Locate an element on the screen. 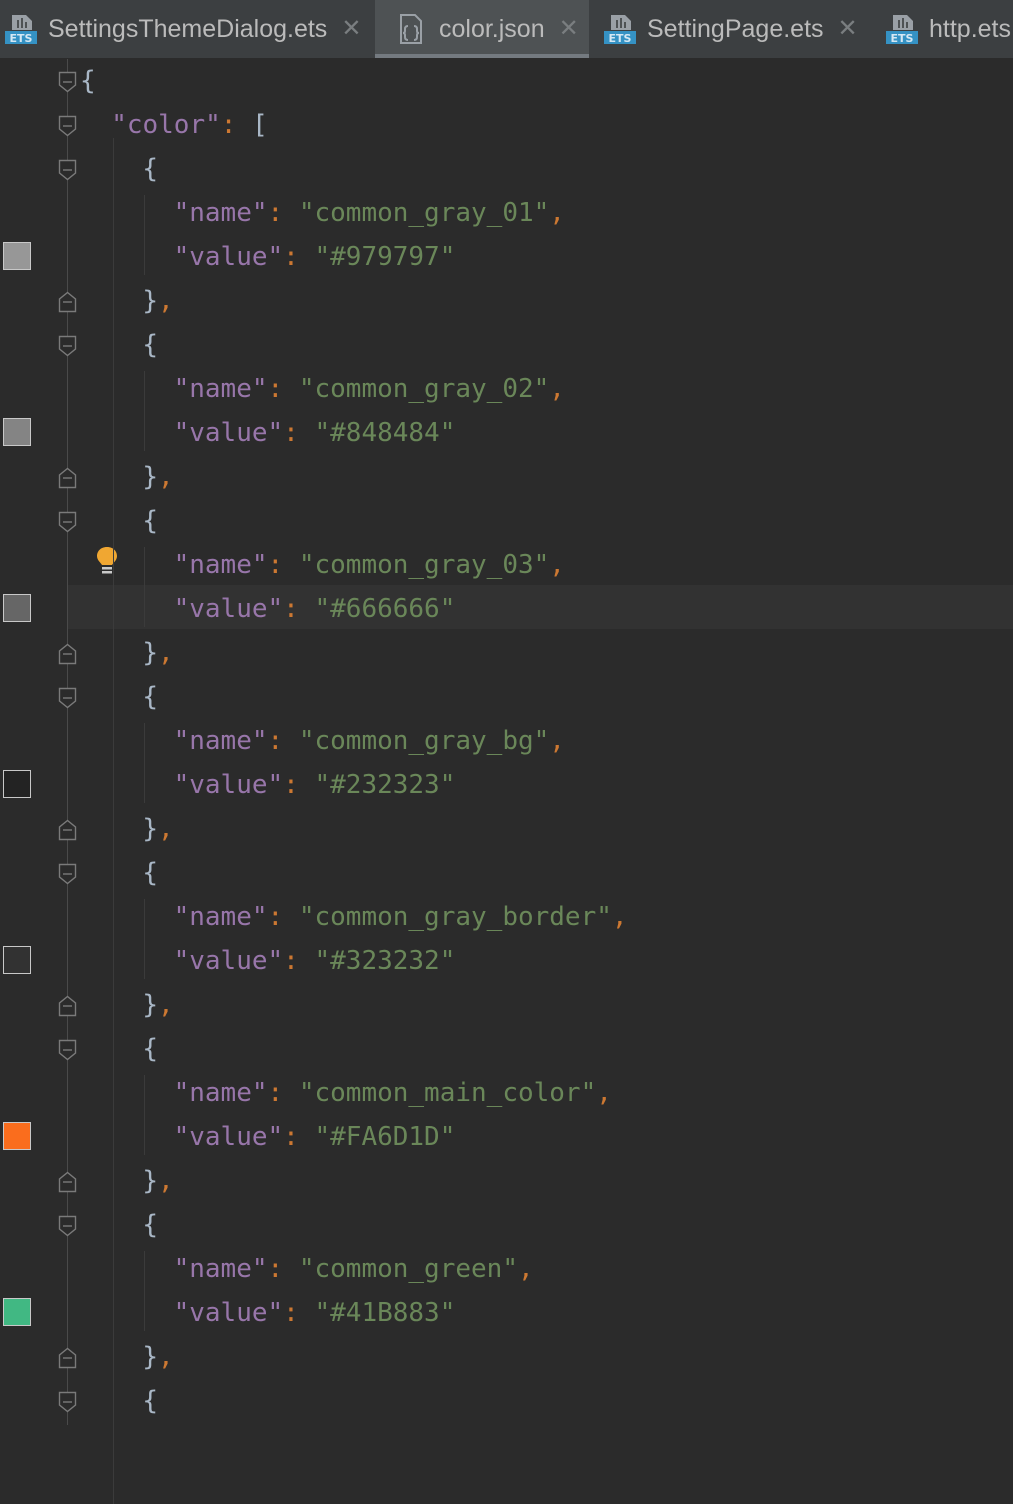  code-line: "value": "#FA6D1D" is located at coordinates (506, 1137).